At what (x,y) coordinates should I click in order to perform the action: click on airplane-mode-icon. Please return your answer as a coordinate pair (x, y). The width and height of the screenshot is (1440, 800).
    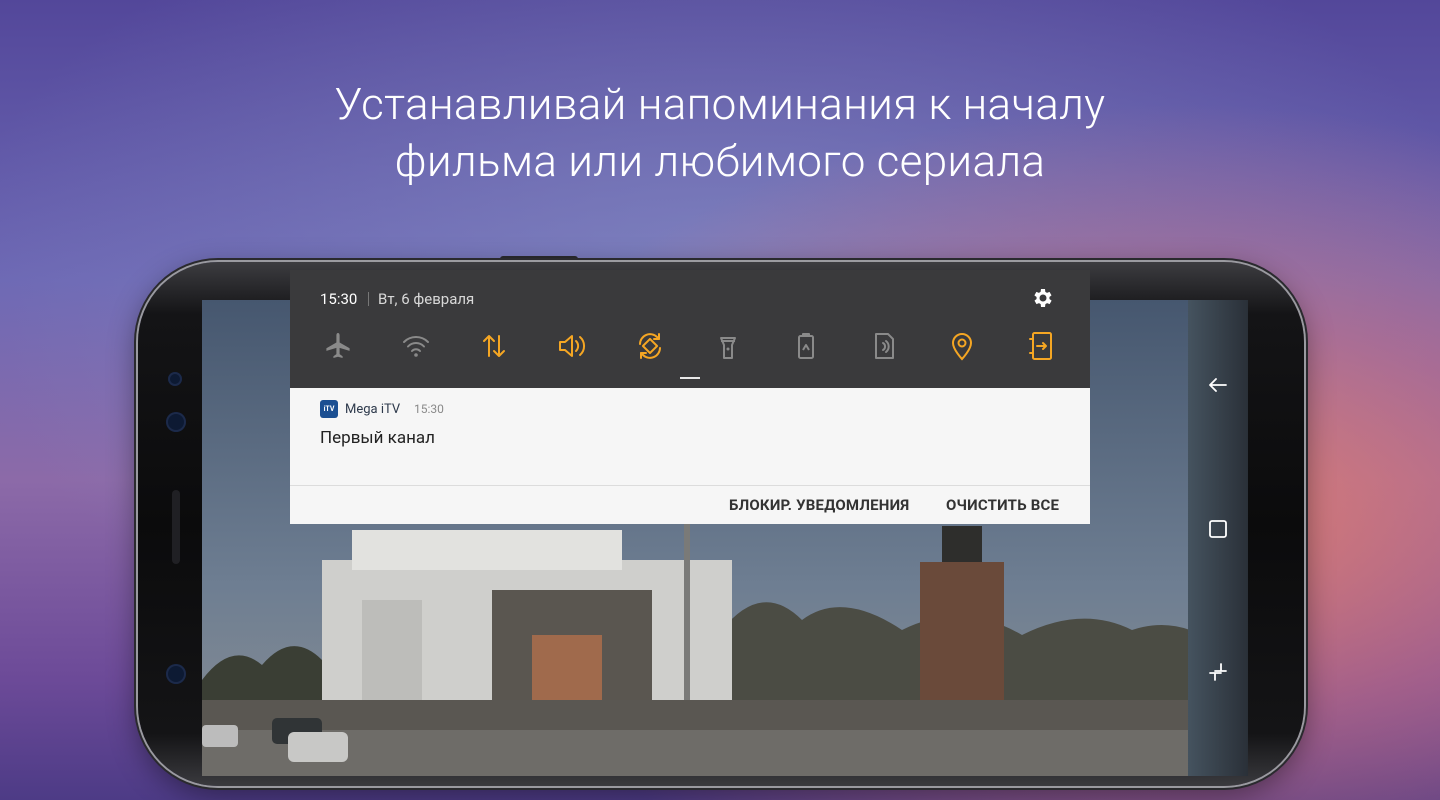
    Looking at the image, I should click on (338, 346).